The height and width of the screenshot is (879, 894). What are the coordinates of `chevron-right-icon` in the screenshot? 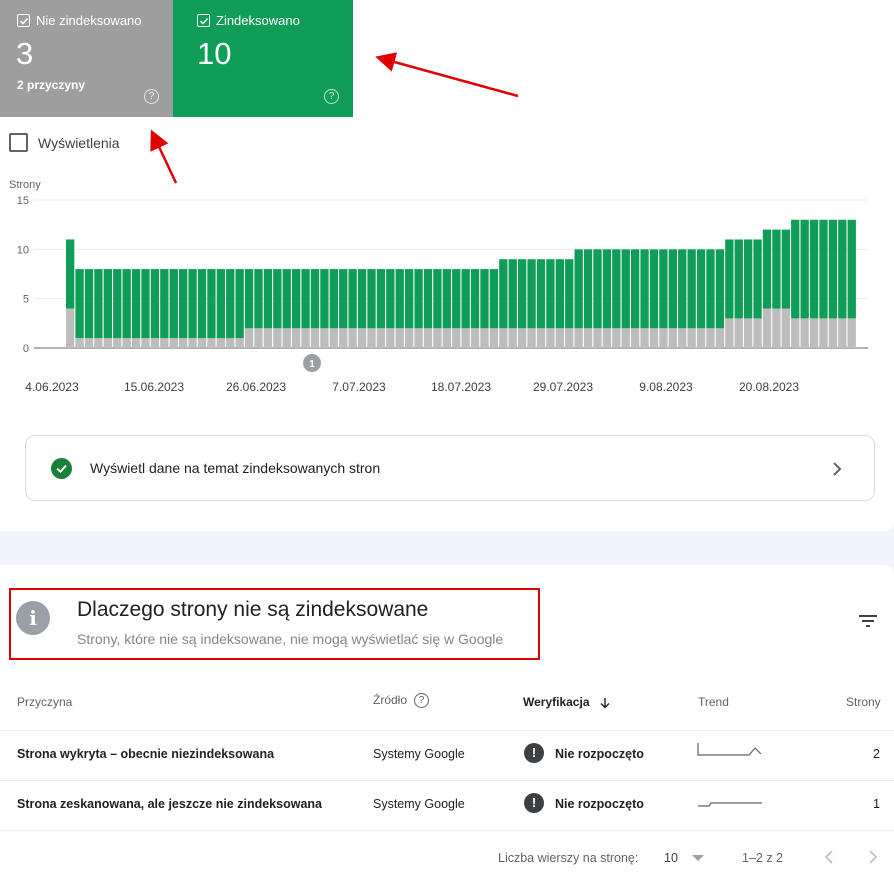 It's located at (837, 469).